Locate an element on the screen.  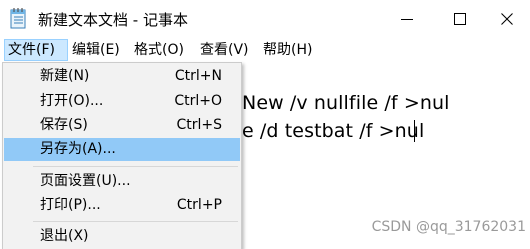
menu-edit: 编辑(E) is located at coordinates (96, 50).